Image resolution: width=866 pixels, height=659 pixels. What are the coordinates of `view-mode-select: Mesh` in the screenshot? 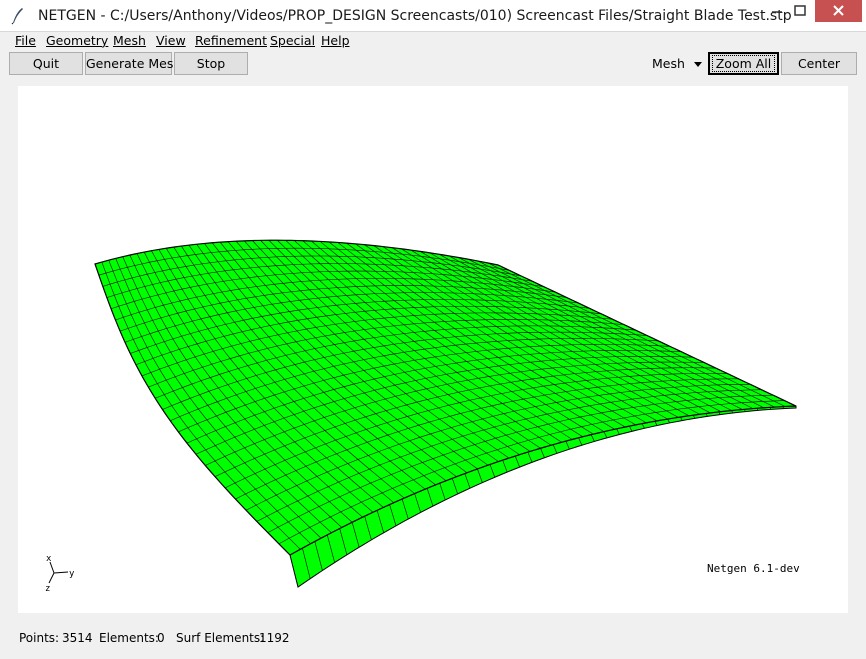 It's located at (677, 63).